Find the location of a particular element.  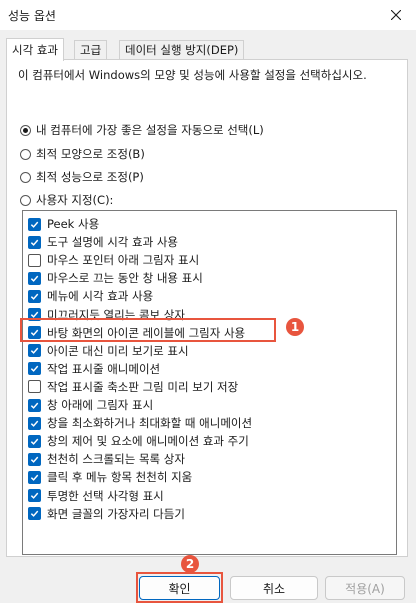

radio-label: 내 컴퓨터에 가장 좋은 설정을 자동으로 선택(L) is located at coordinates (150, 130).